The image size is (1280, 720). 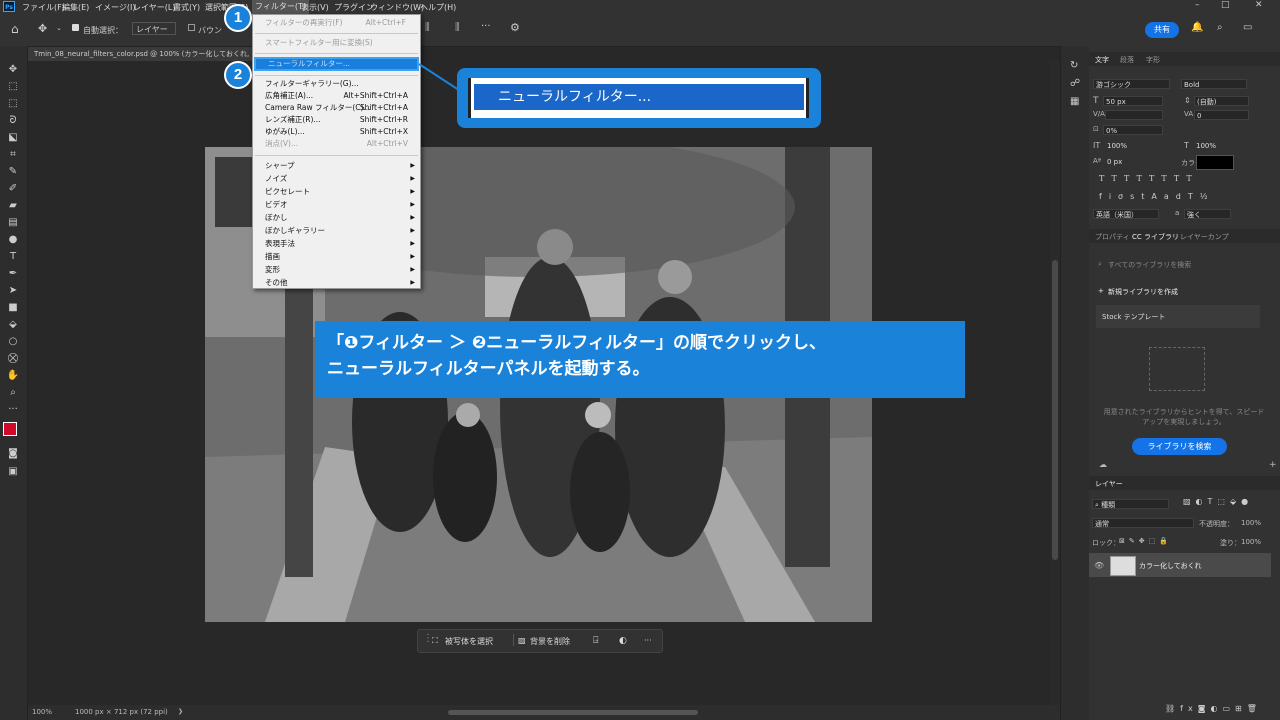 What do you see at coordinates (648, 640) in the screenshot?
I see `more-options-button: ···` at bounding box center [648, 640].